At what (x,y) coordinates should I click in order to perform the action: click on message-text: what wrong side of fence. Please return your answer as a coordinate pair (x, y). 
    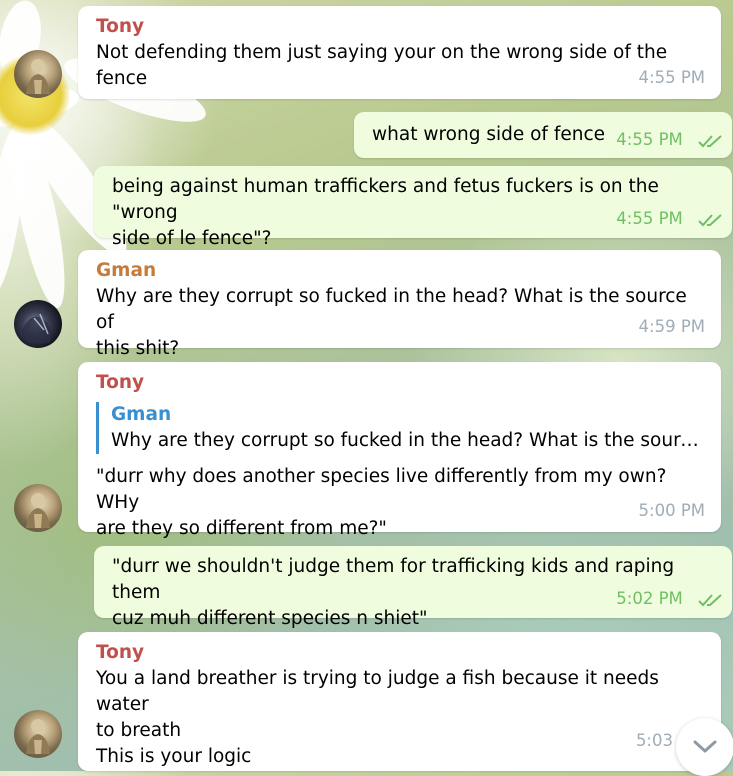
    Looking at the image, I should click on (488, 134).